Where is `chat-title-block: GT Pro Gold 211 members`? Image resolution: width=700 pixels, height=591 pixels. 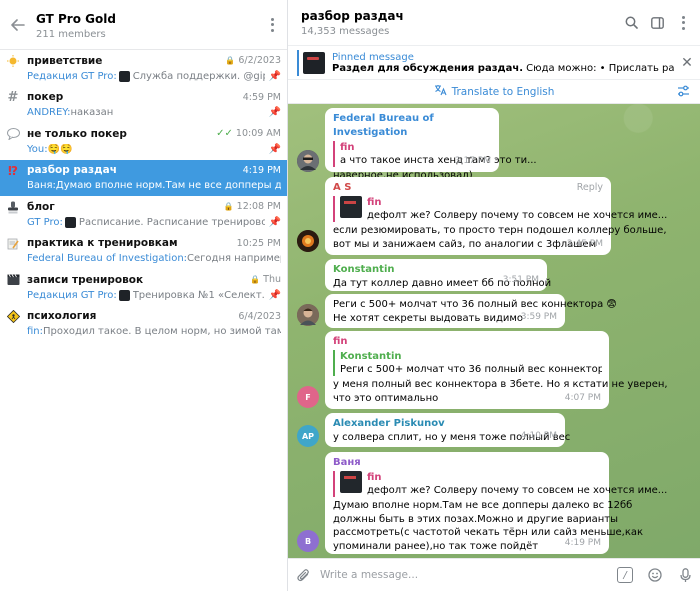
chat-title-block: GT Pro Gold 211 members is located at coordinates (146, 25).